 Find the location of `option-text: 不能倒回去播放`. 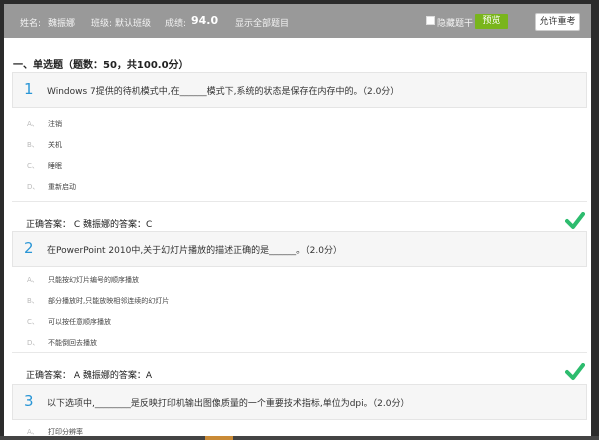

option-text: 不能倒回去播放 is located at coordinates (72, 343).